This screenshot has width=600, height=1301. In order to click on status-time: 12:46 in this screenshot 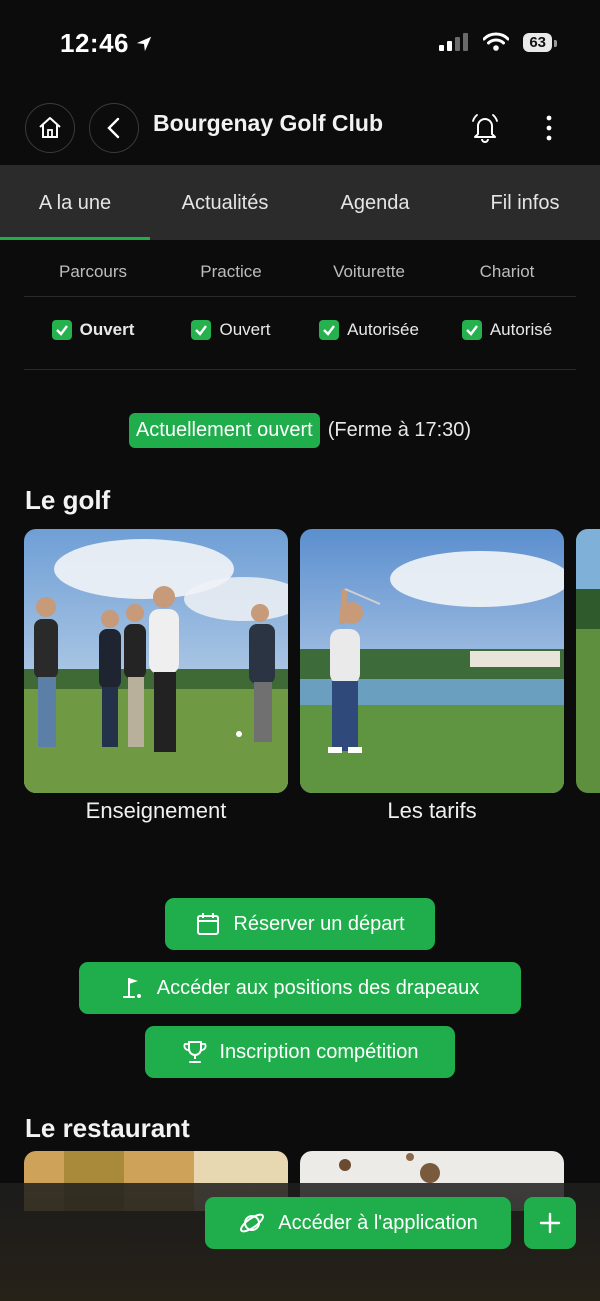, I will do `click(106, 43)`.